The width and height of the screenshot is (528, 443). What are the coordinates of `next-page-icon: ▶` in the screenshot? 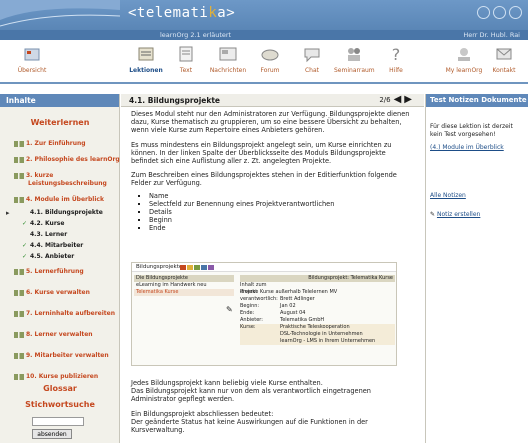 It's located at (408, 100).